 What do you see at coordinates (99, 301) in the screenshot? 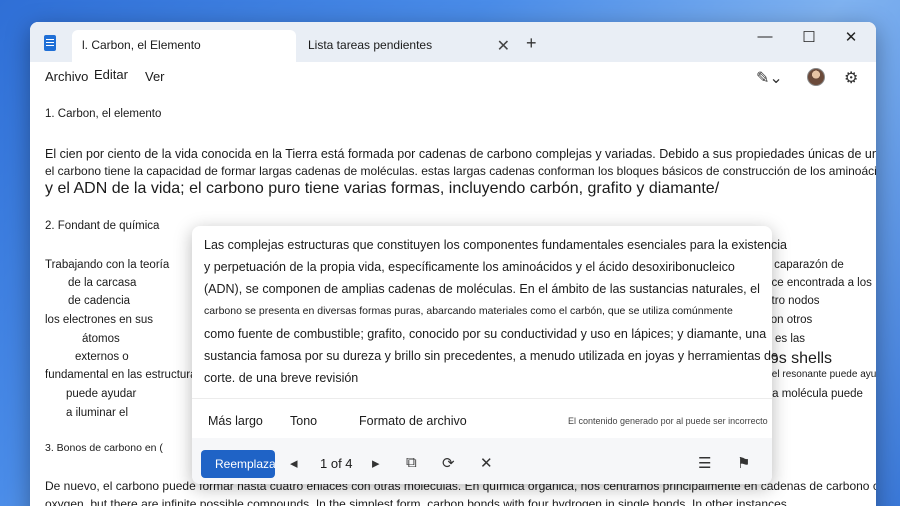
I see `left-fragment: de cadencia` at bounding box center [99, 301].